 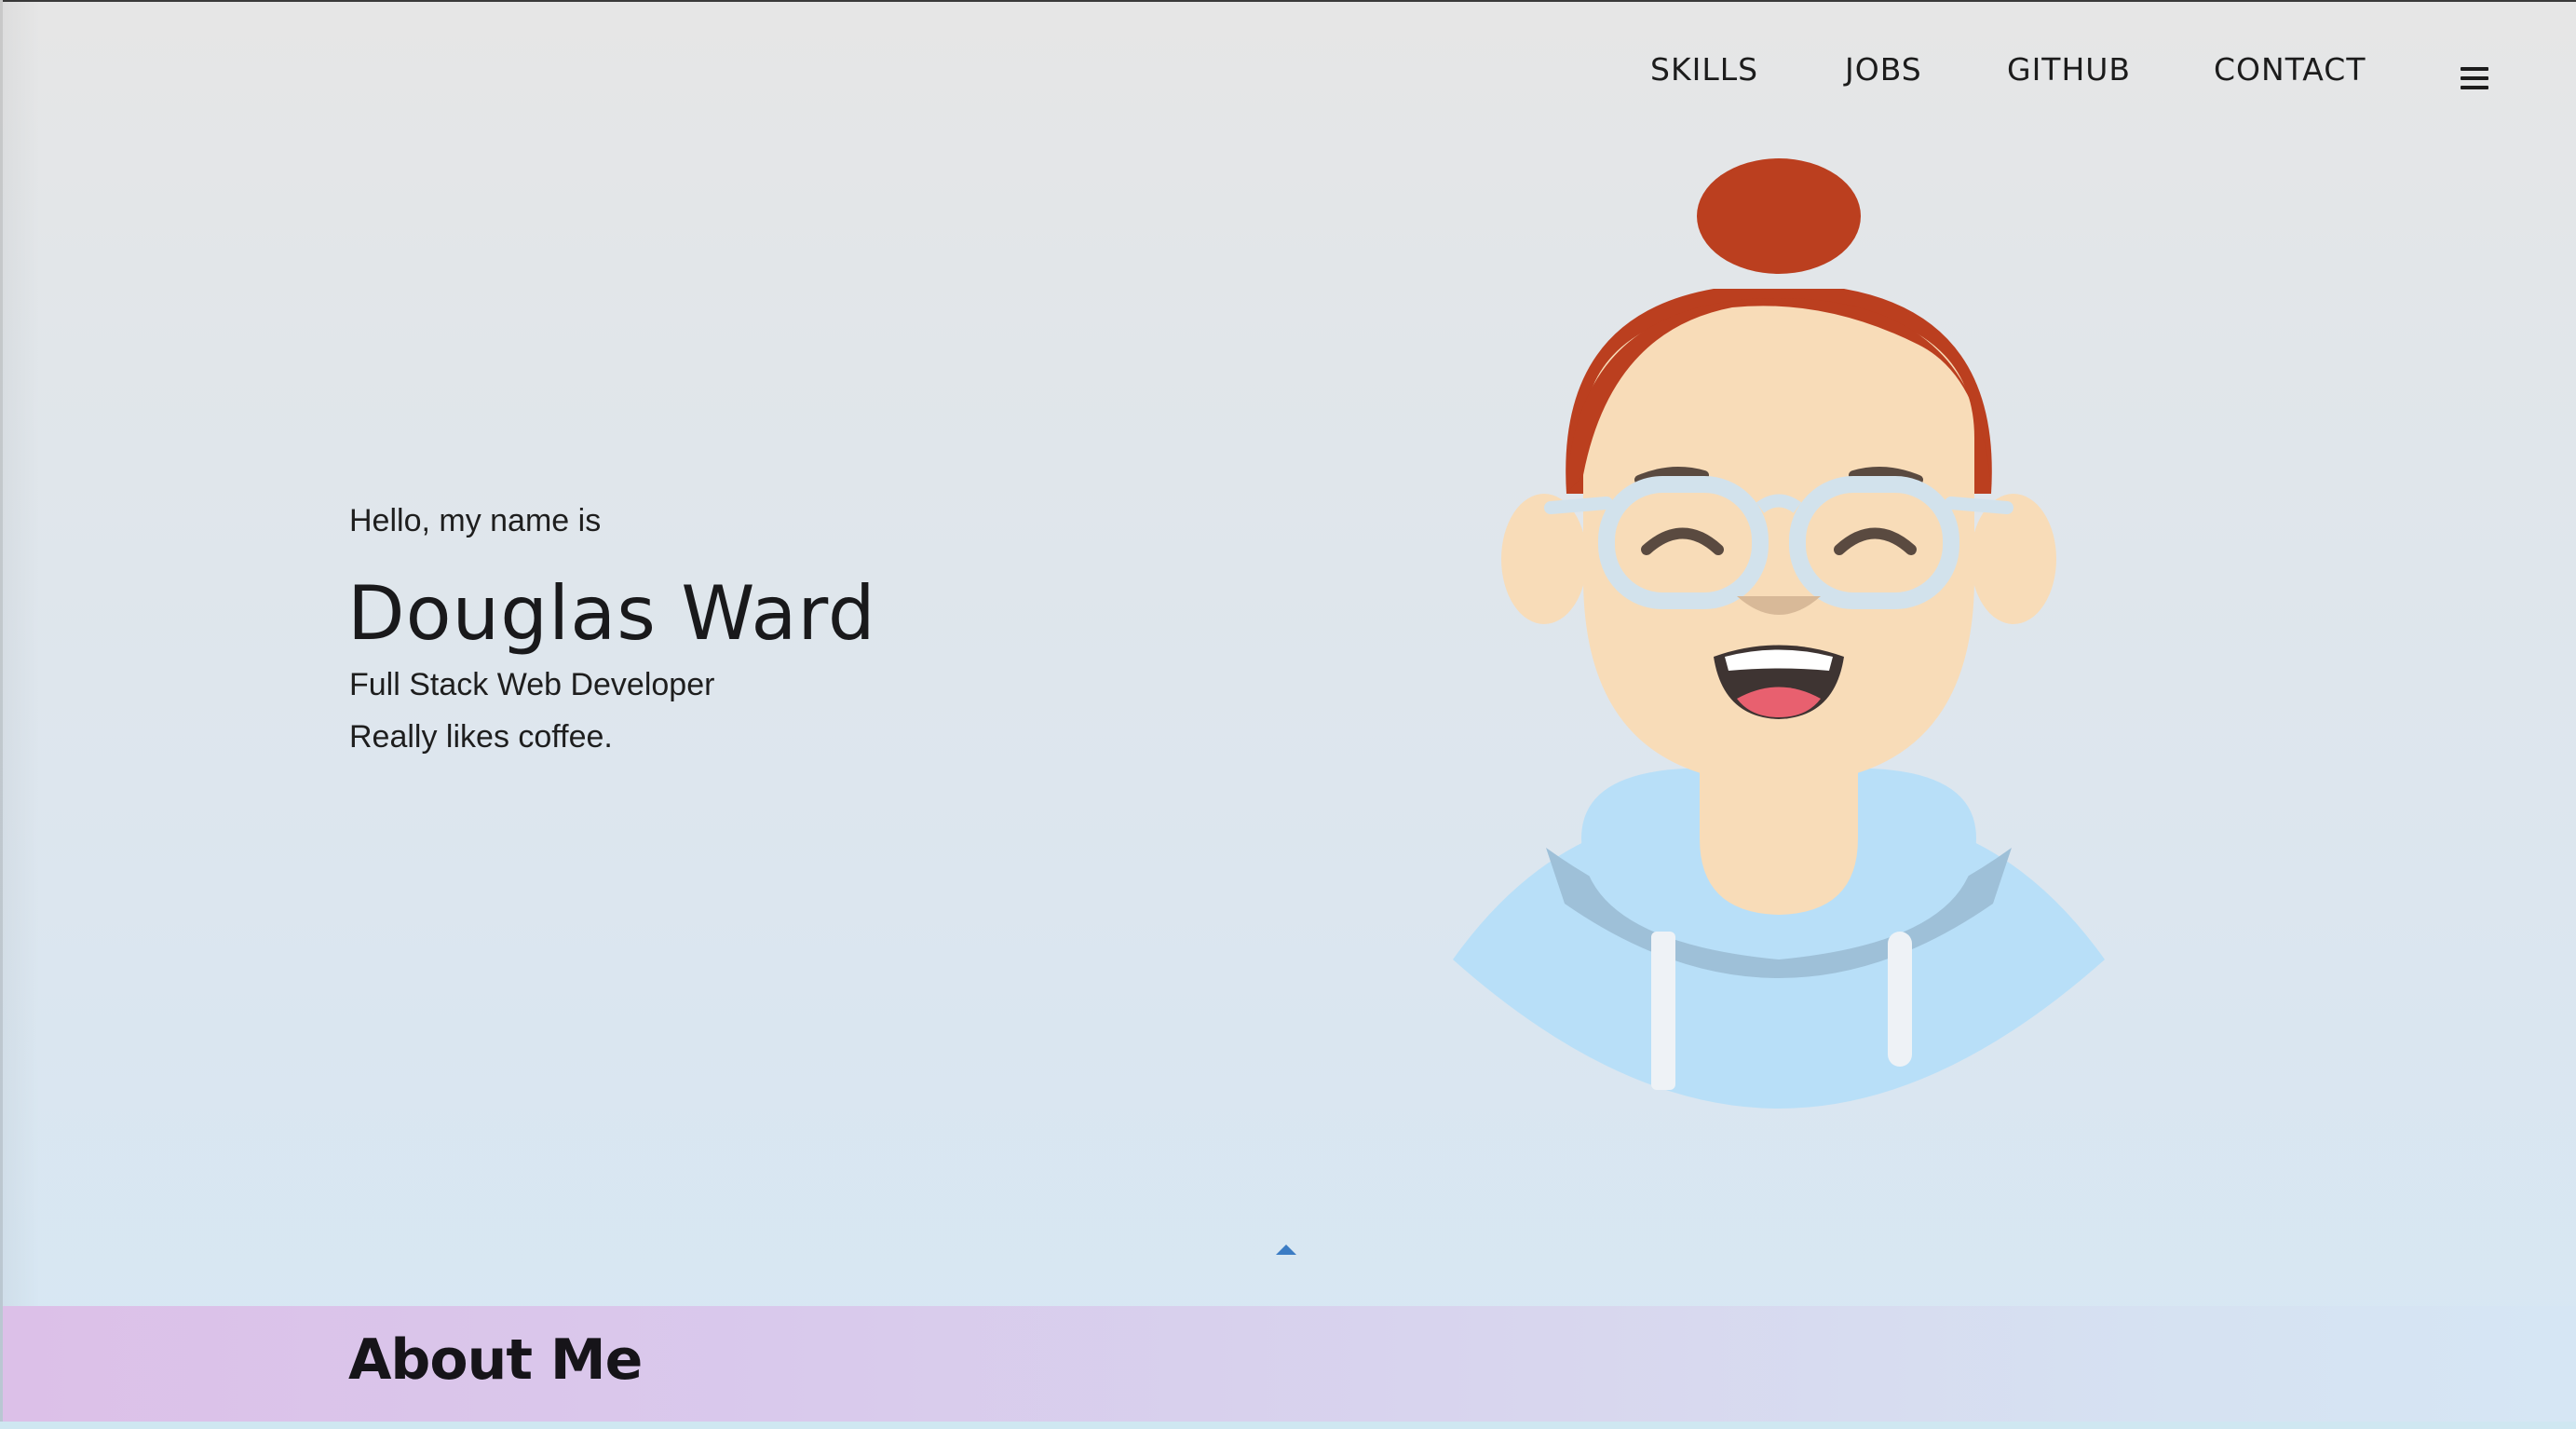 What do you see at coordinates (611, 613) in the screenshot?
I see `hero-name: Douglas Ward` at bounding box center [611, 613].